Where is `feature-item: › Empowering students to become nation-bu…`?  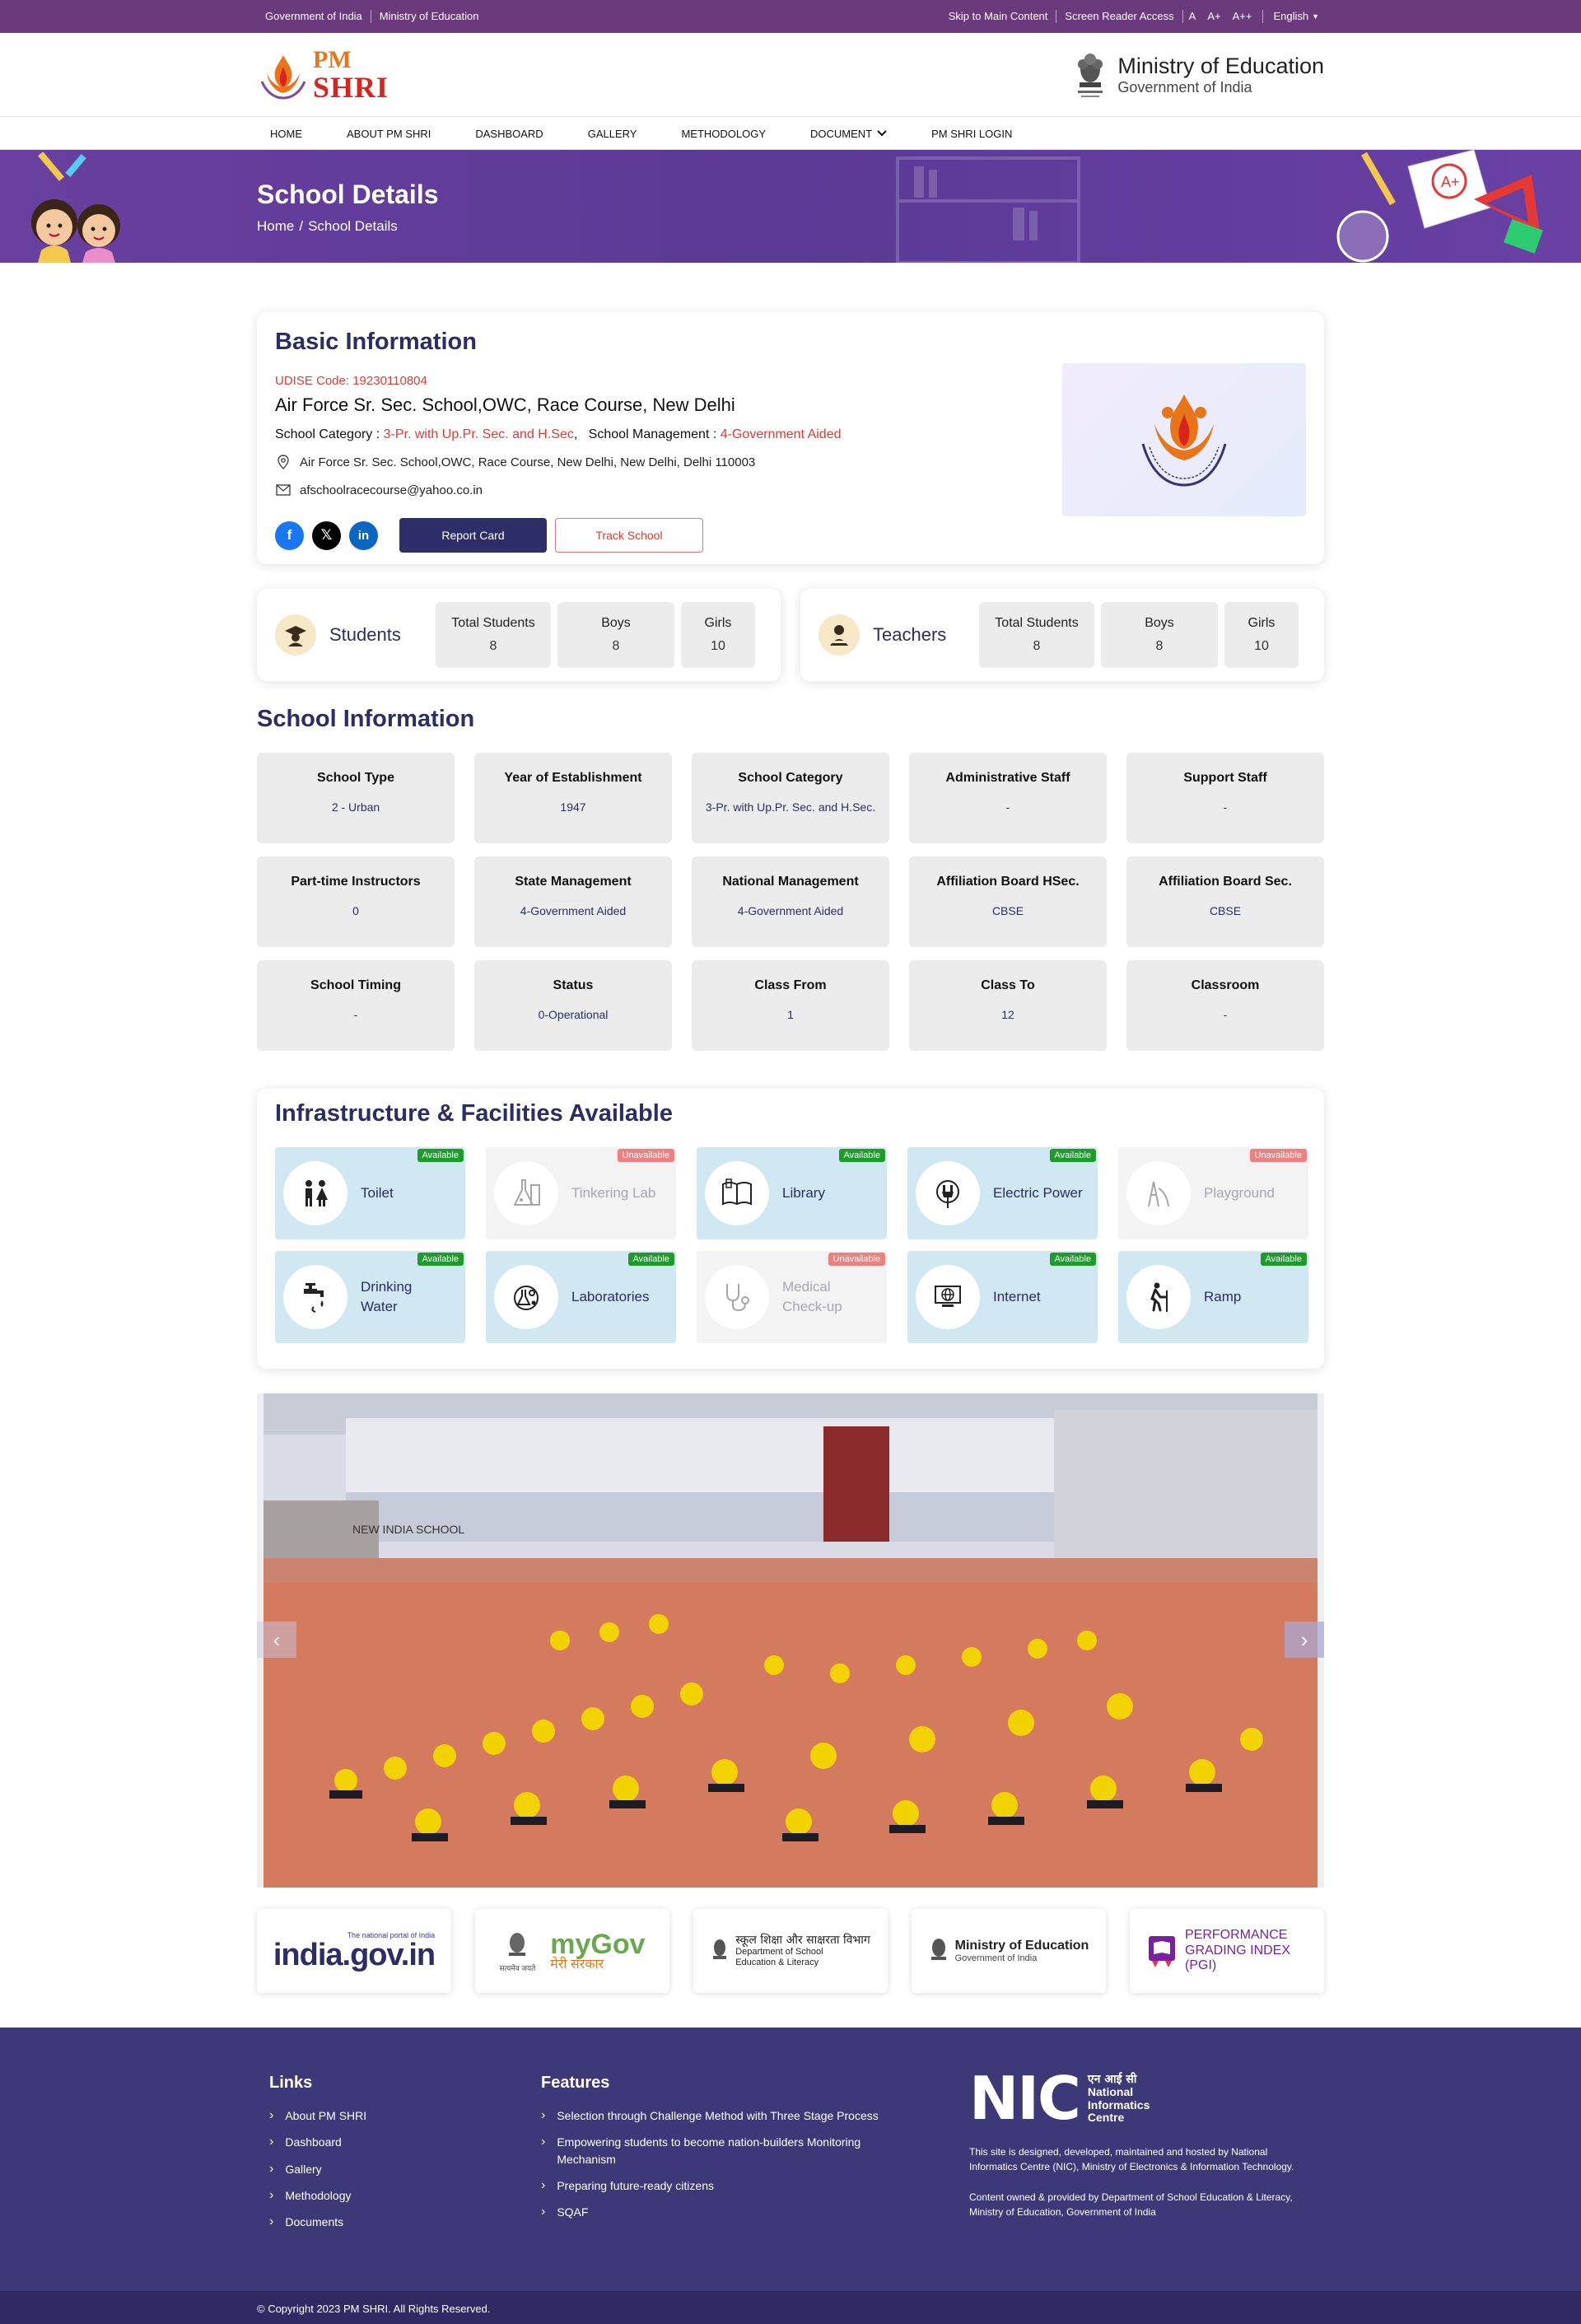 feature-item: › Empowering students to become nation-bu… is located at coordinates (755, 2151).